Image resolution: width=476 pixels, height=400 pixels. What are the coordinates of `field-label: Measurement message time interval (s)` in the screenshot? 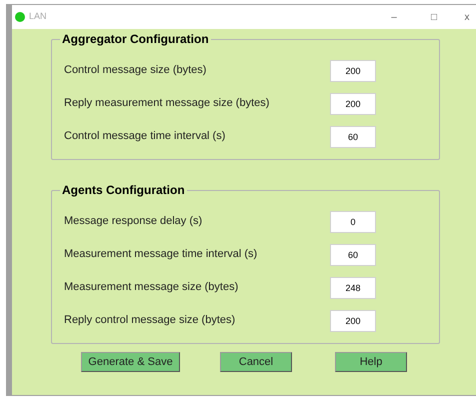 It's located at (161, 254).